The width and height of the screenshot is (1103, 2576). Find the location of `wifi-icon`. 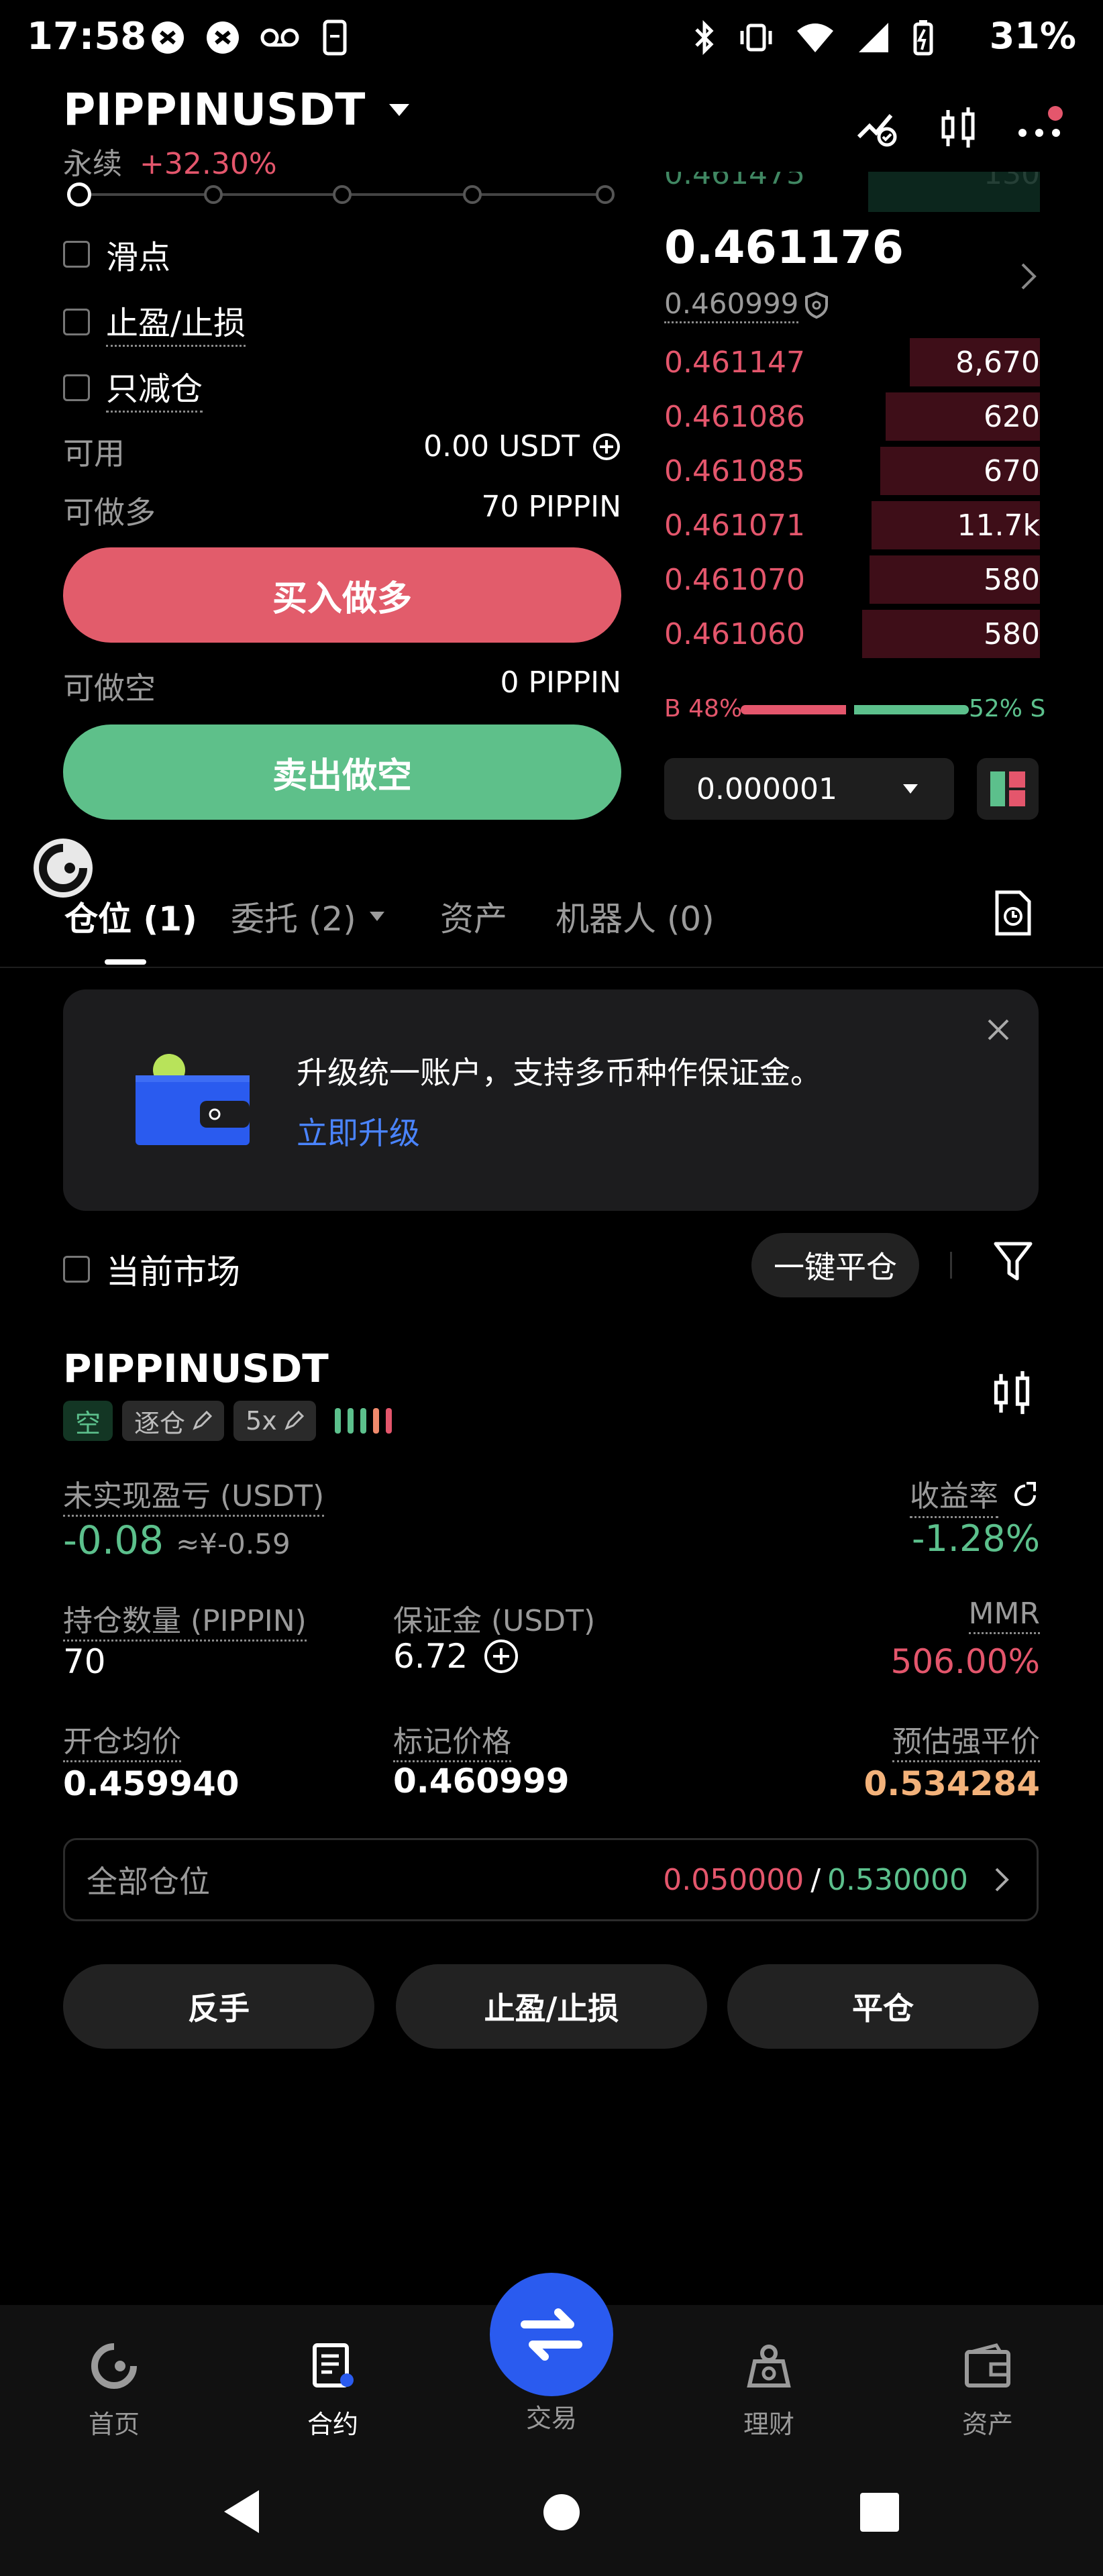

wifi-icon is located at coordinates (815, 37).